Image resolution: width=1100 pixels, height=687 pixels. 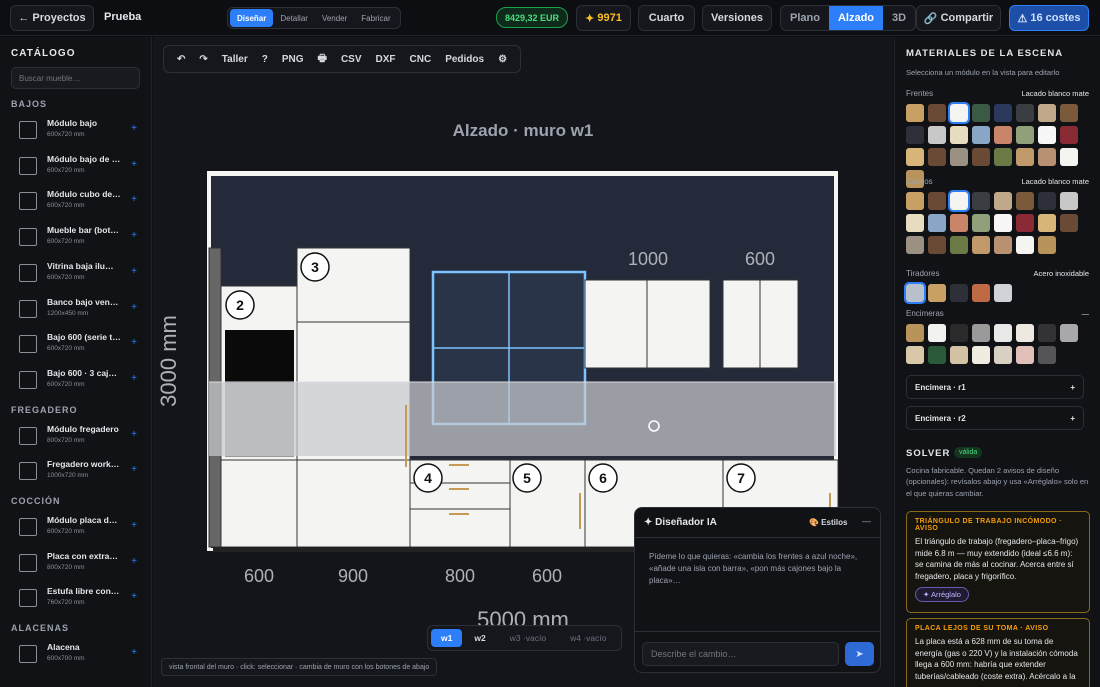 I want to click on room-button: Cuarto, so click(x=666, y=18).